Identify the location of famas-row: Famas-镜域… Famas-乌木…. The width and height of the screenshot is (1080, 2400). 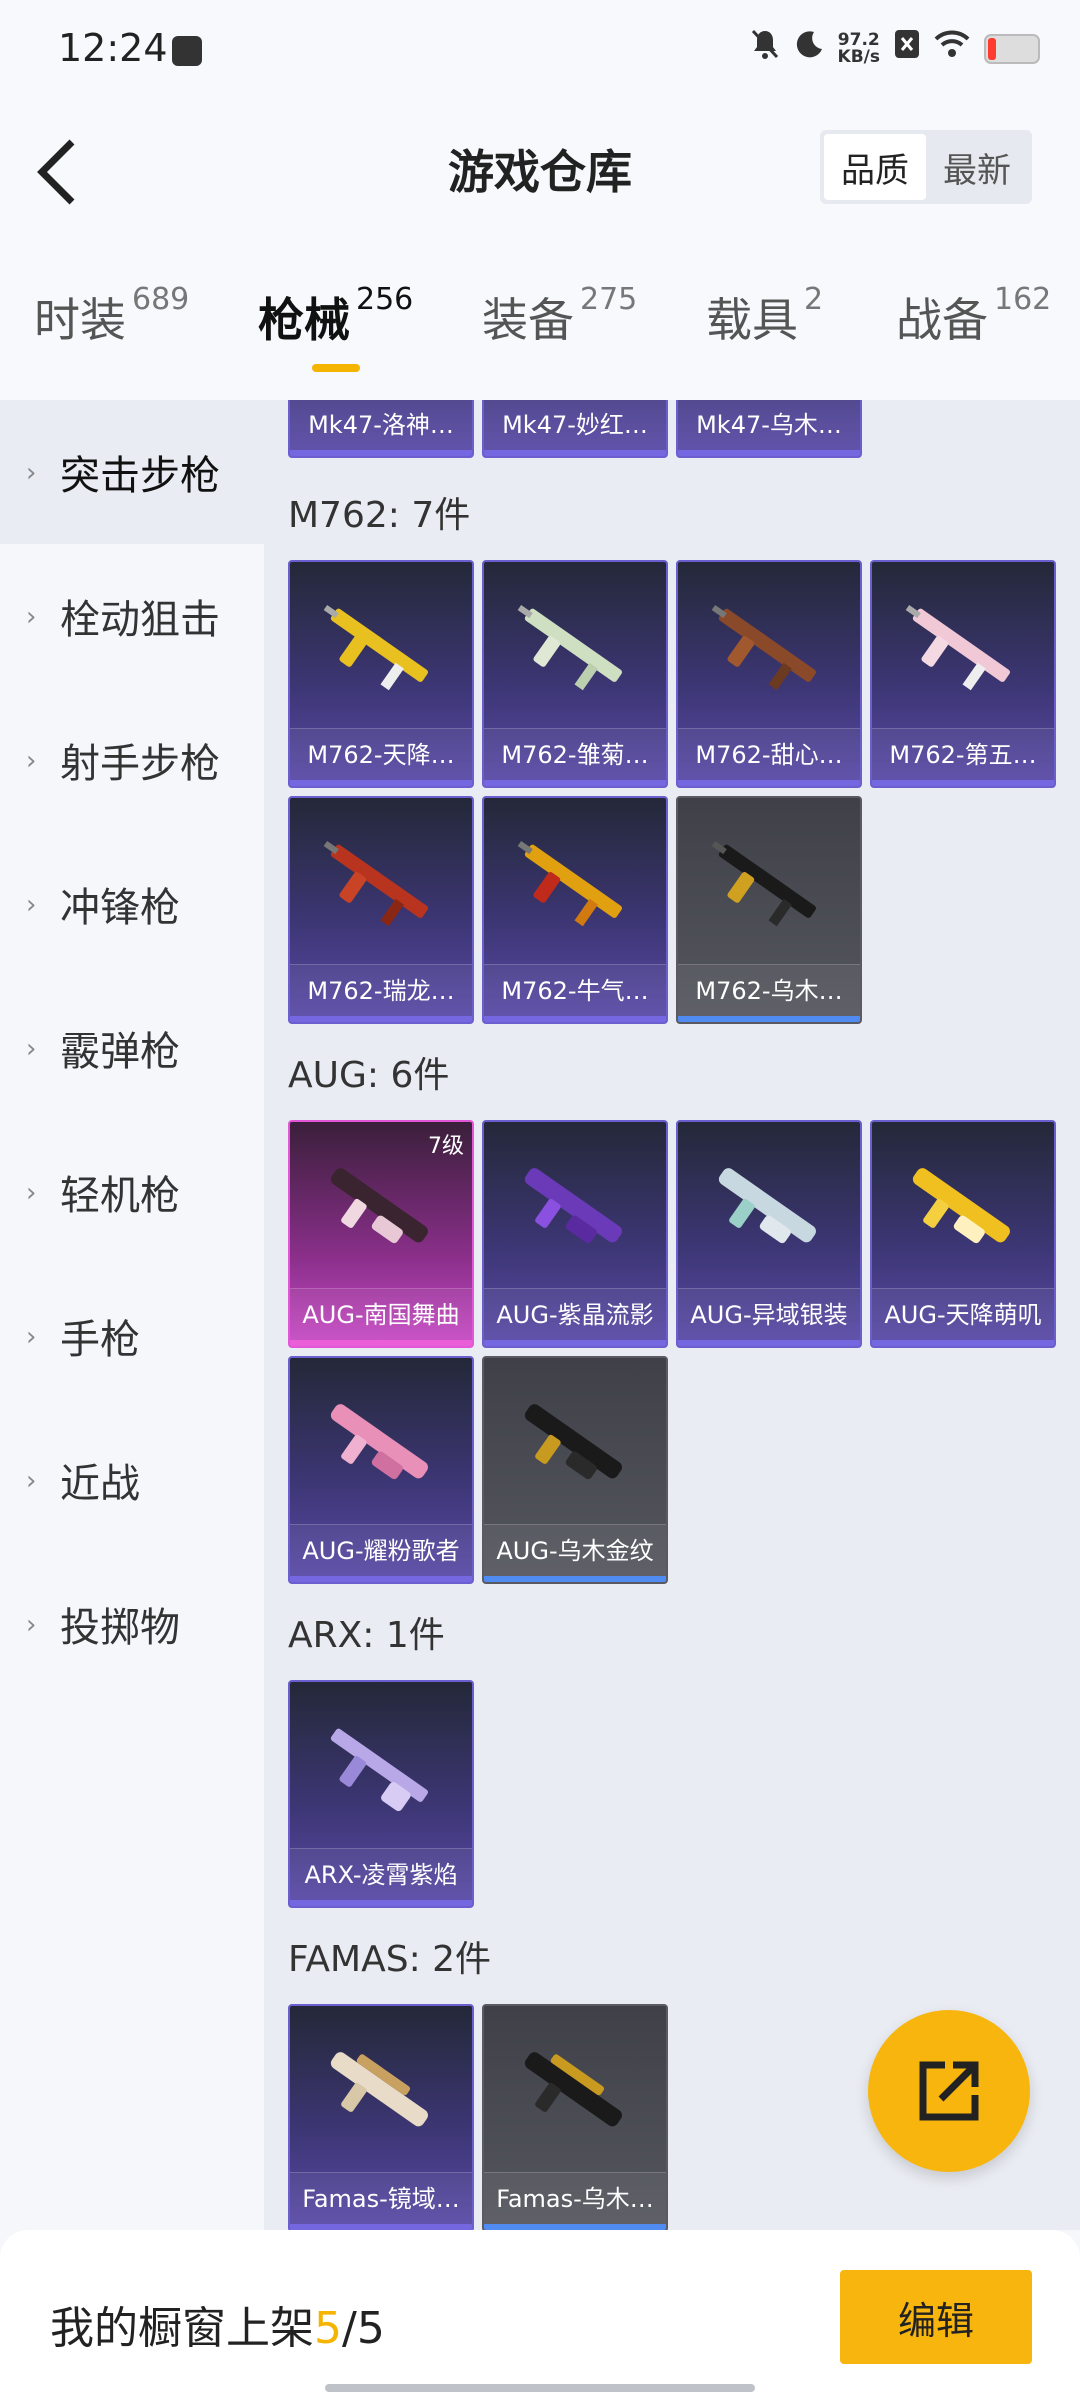
(478, 2117).